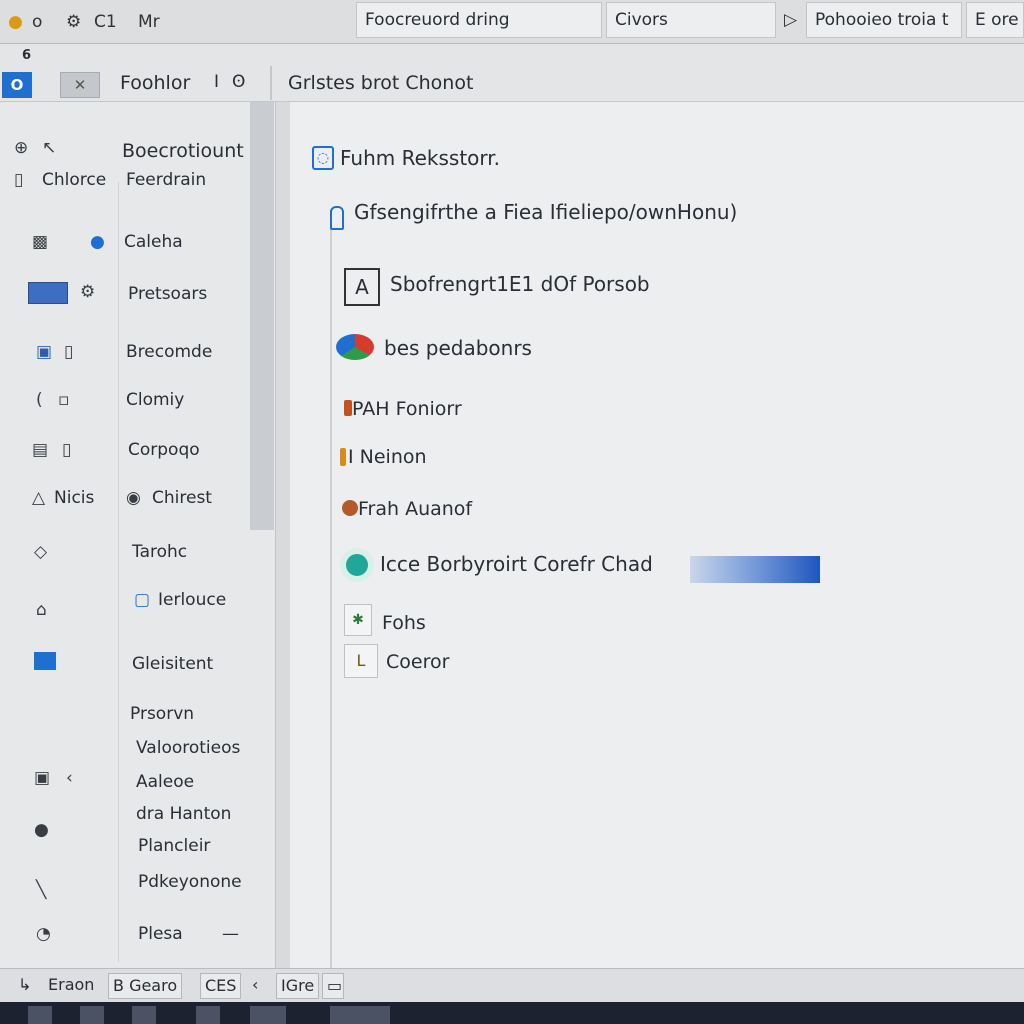 The height and width of the screenshot is (1024, 1024). I want to click on sidebar-item-label: Plesa, so click(160, 934).